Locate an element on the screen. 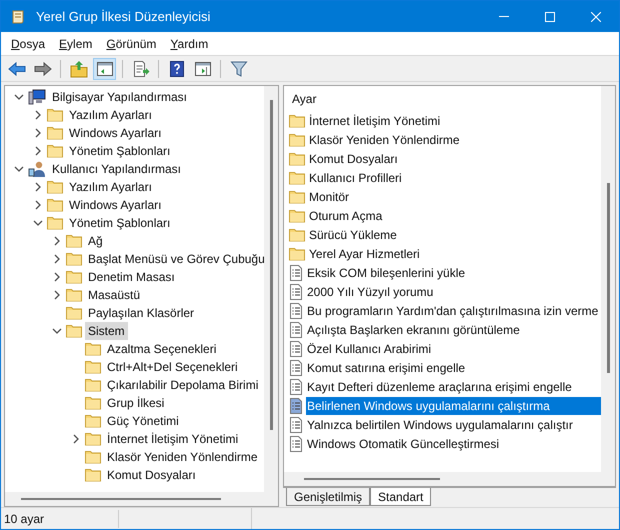 This screenshot has height=530, width=620. help-icon is located at coordinates (177, 69).